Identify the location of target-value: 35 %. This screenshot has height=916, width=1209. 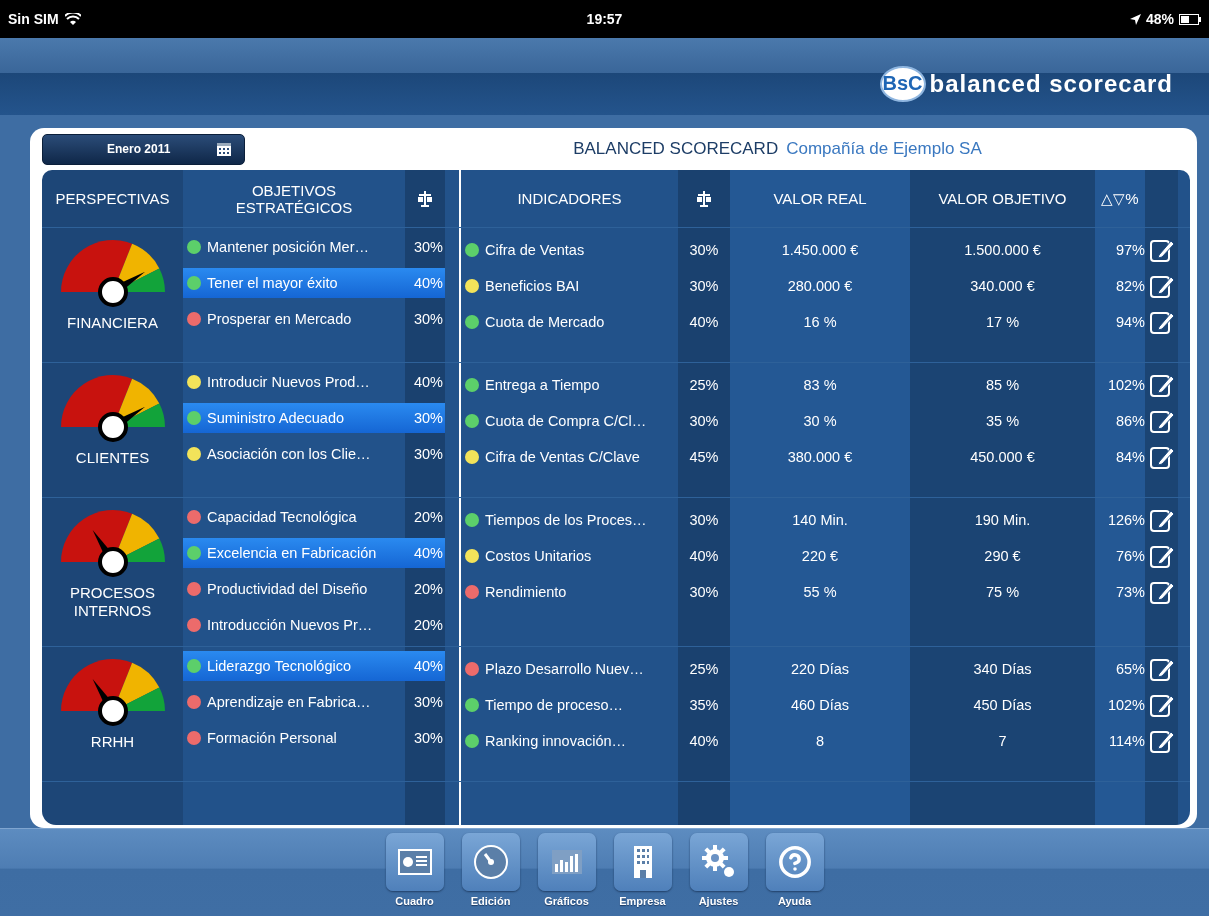
(1002, 421).